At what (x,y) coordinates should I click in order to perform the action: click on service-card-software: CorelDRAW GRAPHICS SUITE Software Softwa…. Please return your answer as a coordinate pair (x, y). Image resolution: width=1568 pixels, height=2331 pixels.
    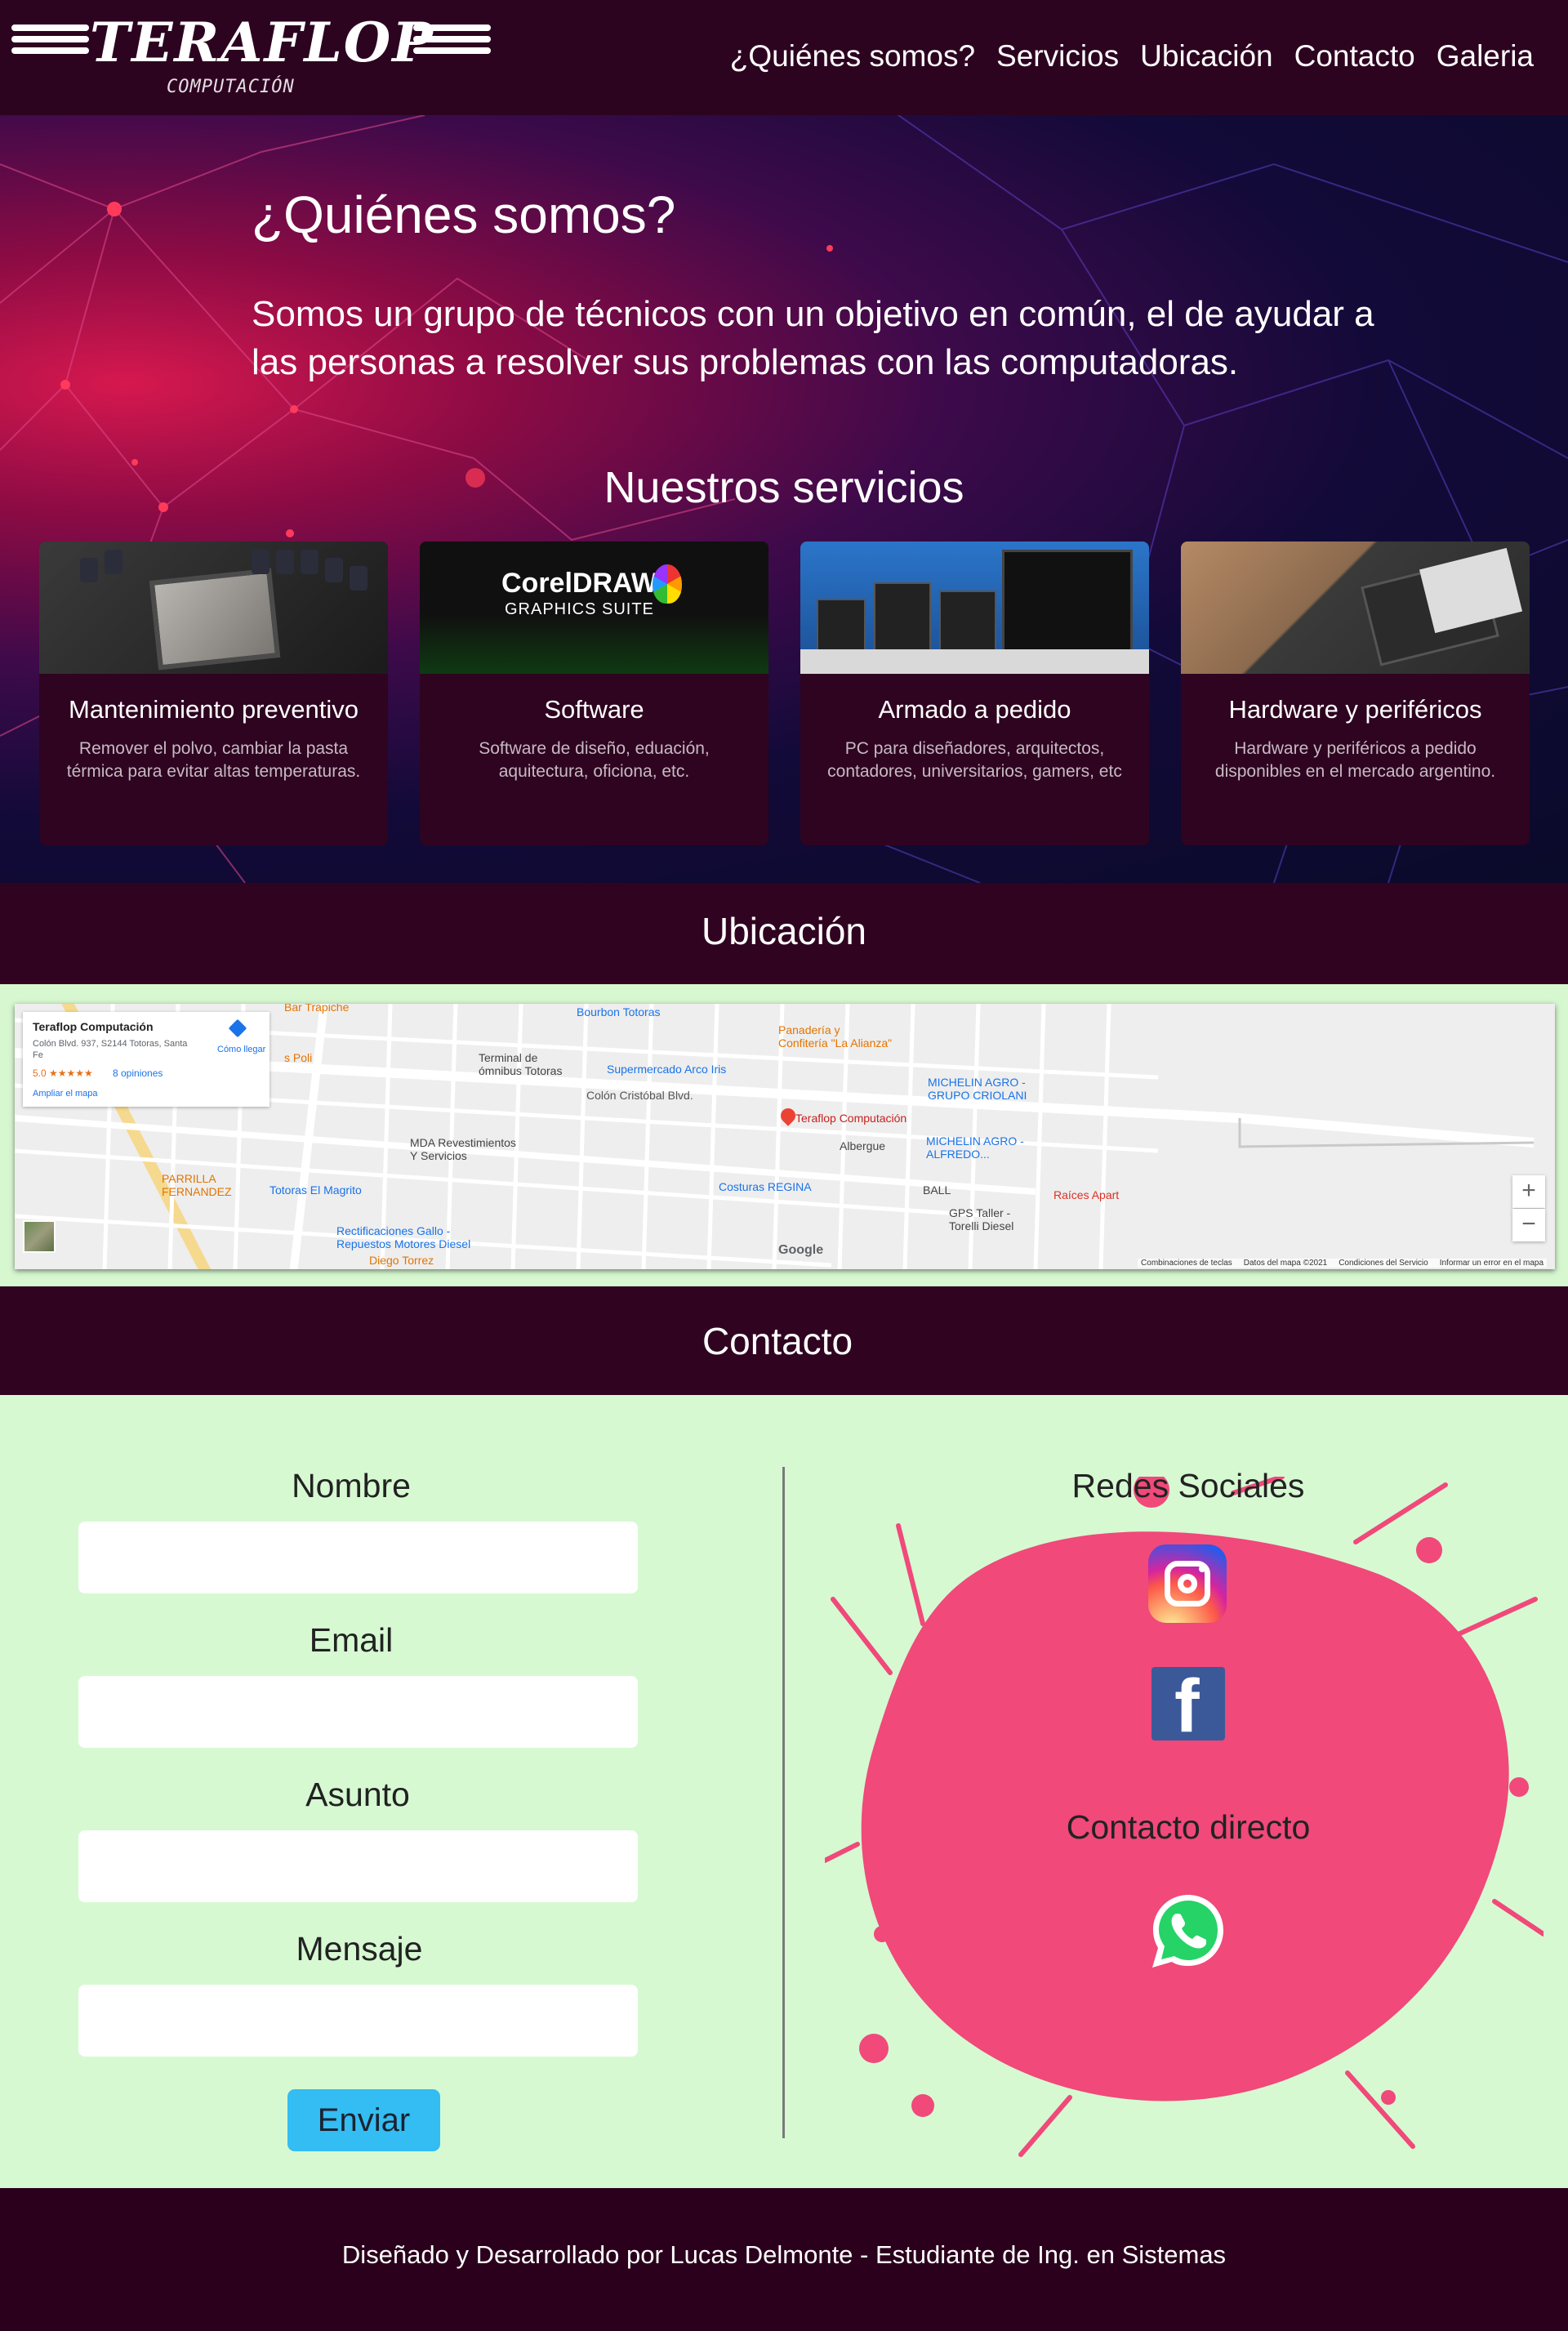
    Looking at the image, I should click on (594, 693).